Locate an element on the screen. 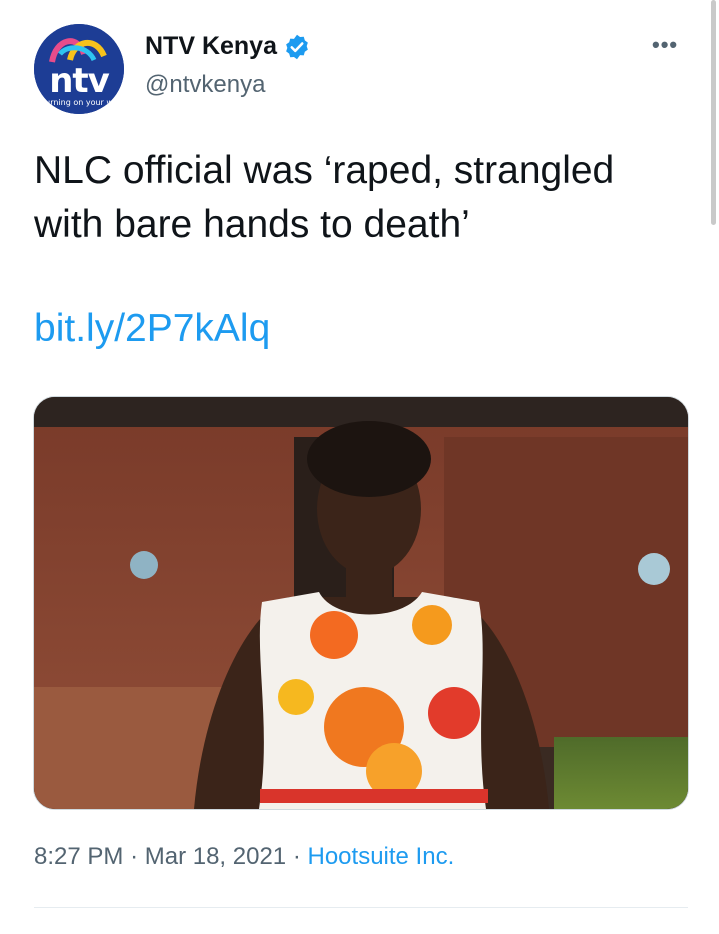 This screenshot has width=719, height=934. scrollbar is located at coordinates (713, 112).